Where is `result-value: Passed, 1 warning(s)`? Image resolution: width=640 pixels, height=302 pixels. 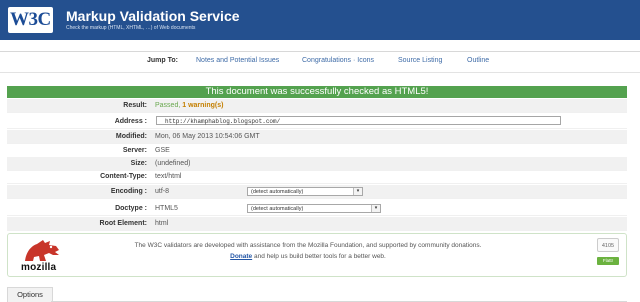
result-value: Passed, 1 warning(s) is located at coordinates (189, 105).